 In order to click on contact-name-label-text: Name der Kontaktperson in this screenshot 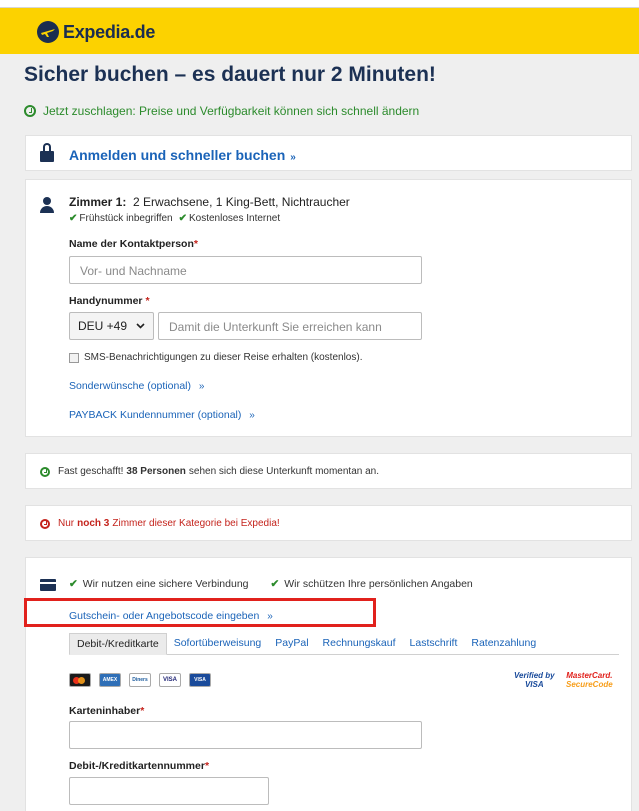, I will do `click(131, 244)`.